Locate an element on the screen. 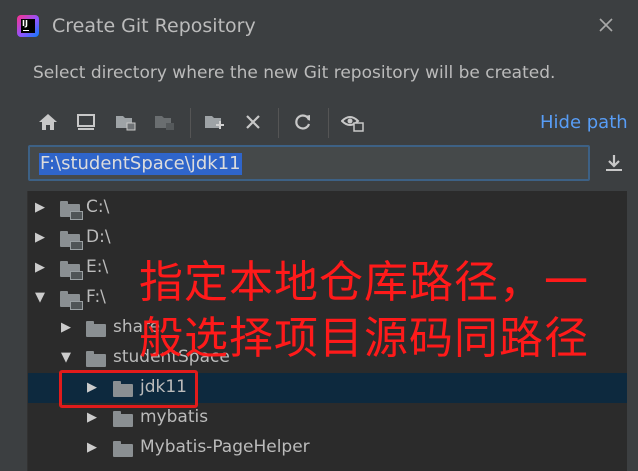 The width and height of the screenshot is (638, 471). project-folder-button is located at coordinates (126, 122).